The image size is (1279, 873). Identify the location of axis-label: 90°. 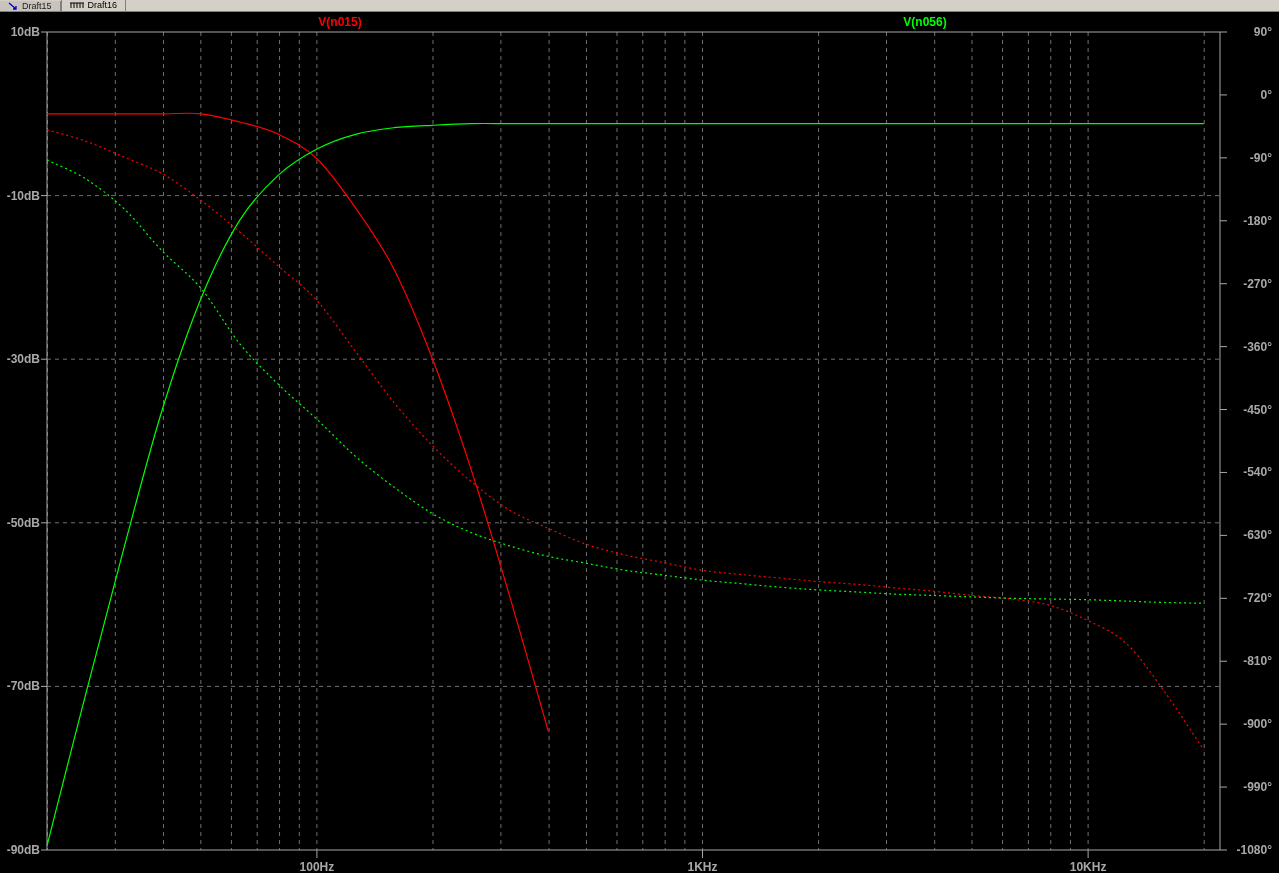
(1262, 32).